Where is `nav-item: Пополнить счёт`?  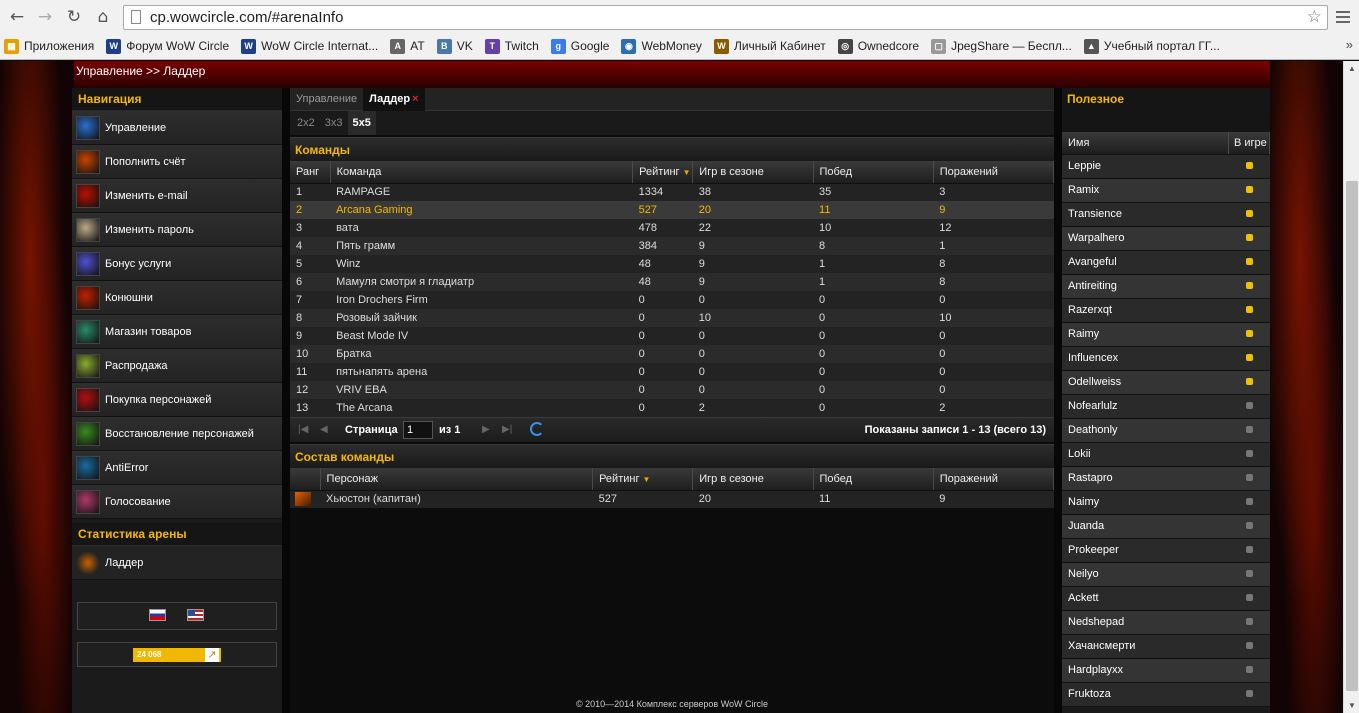
nav-item: Пополнить счёт is located at coordinates (177, 162).